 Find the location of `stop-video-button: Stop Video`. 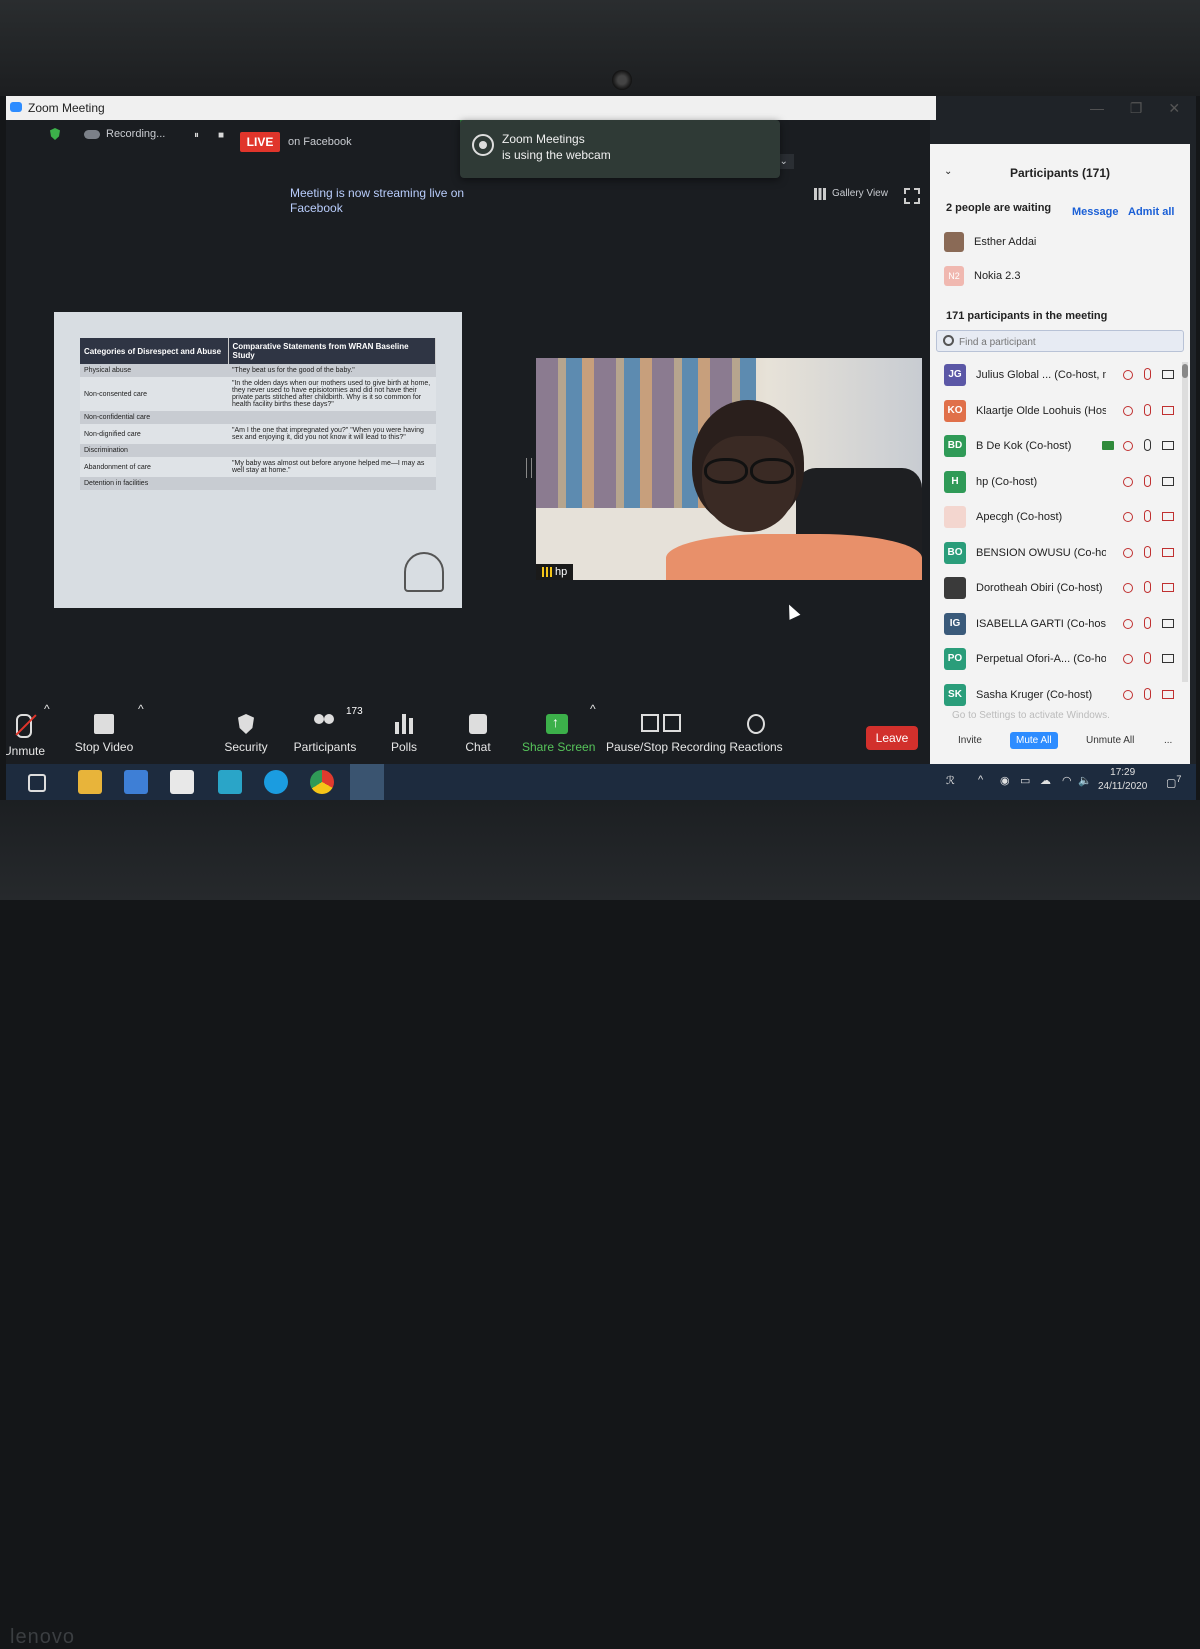

stop-video-button: Stop Video is located at coordinates (104, 733).